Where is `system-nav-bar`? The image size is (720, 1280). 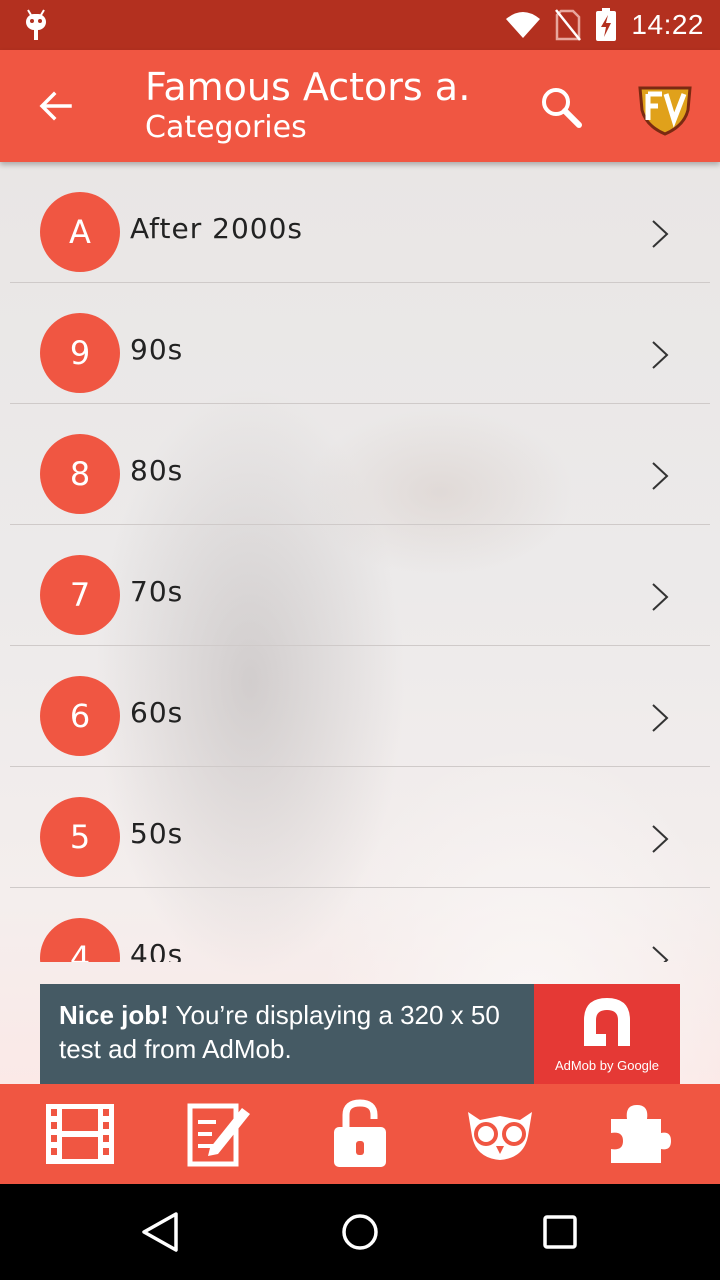
system-nav-bar is located at coordinates (360, 1232).